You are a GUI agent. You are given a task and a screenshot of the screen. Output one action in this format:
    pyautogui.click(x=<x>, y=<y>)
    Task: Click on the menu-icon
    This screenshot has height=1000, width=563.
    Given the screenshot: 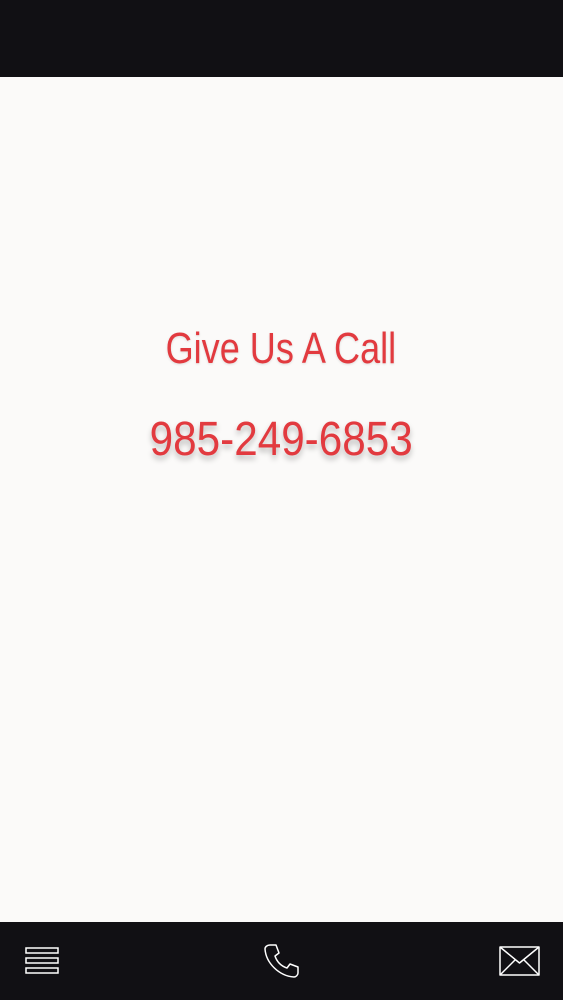 What is the action you would take?
    pyautogui.click(x=43, y=961)
    